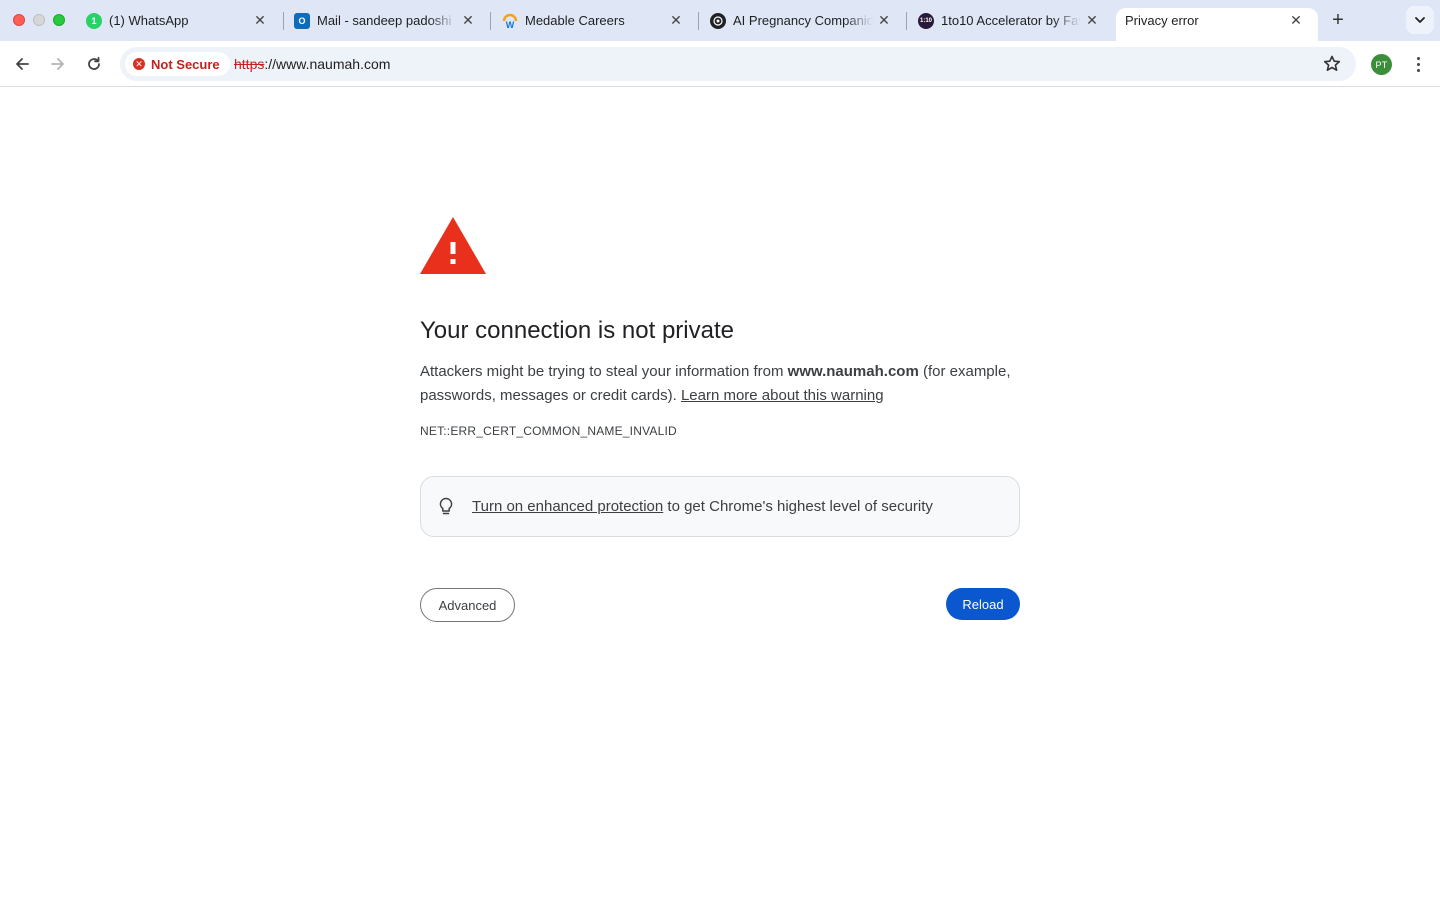 The height and width of the screenshot is (900, 1440). I want to click on refresh-icon, so click(94, 63).